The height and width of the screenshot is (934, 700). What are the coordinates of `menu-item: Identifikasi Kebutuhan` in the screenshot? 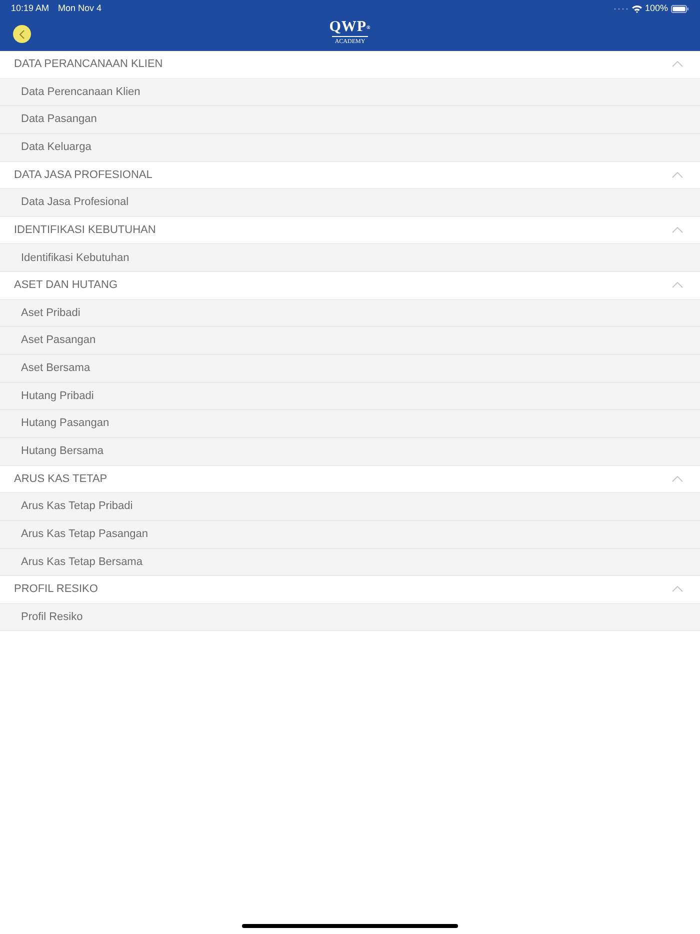 It's located at (350, 258).